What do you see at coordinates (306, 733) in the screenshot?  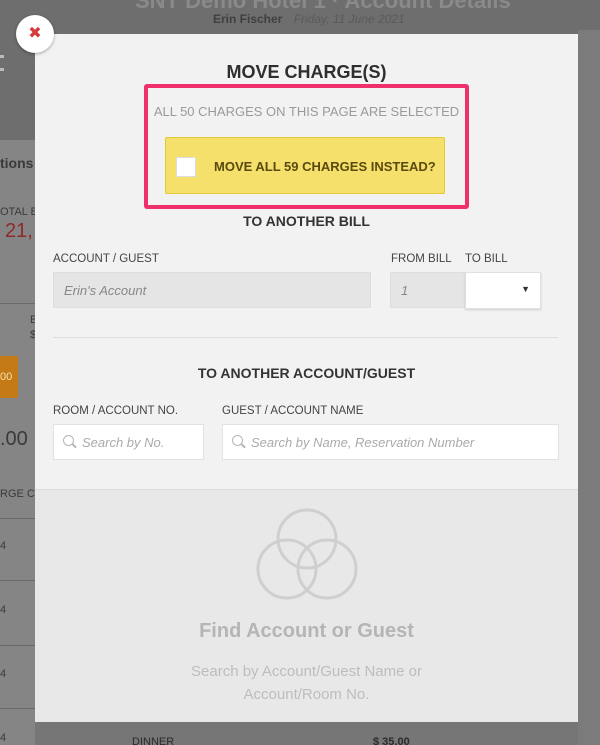 I see `background-bottom-row: DINNER $ 35.00` at bounding box center [306, 733].